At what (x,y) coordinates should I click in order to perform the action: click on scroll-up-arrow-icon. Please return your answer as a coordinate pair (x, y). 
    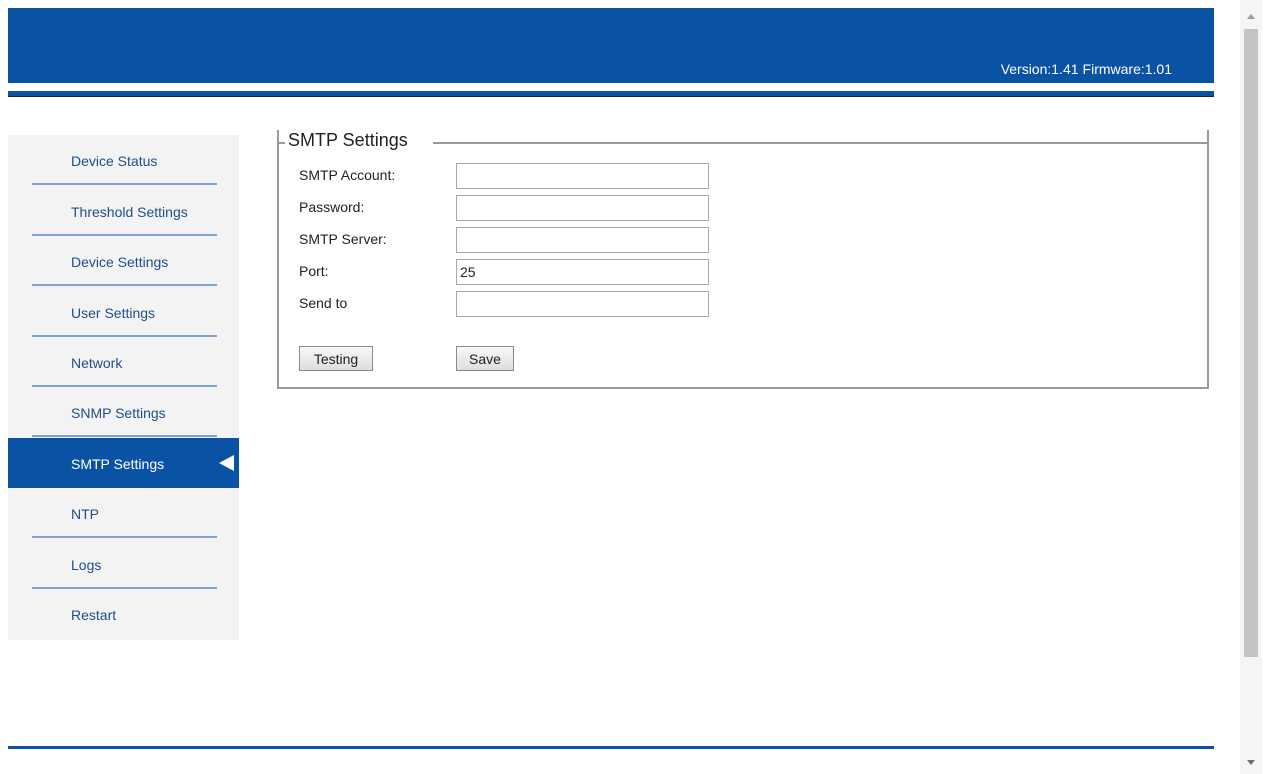
    Looking at the image, I should click on (1251, 16).